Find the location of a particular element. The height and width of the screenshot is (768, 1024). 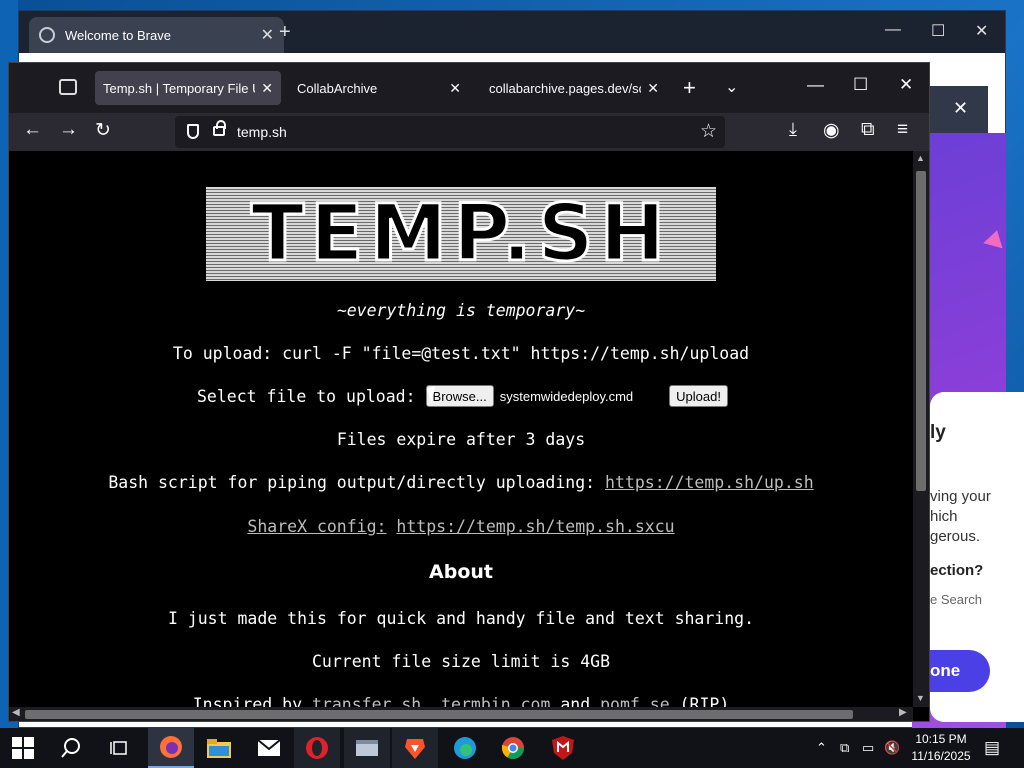

task-view-button is located at coordinates (119, 748).